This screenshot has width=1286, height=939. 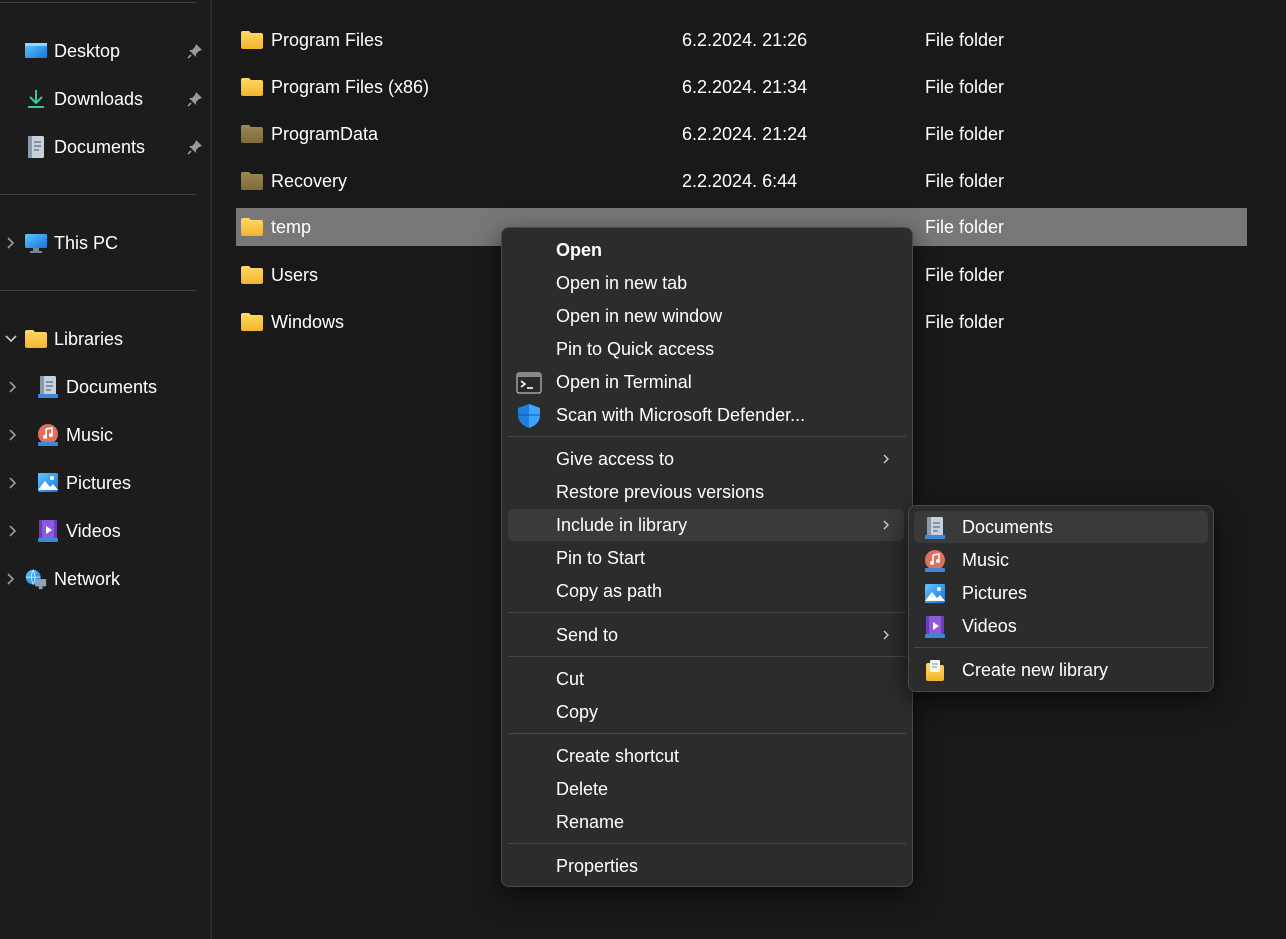 What do you see at coordinates (1061, 593) in the screenshot?
I see `submenu-item-pictures: Pictures` at bounding box center [1061, 593].